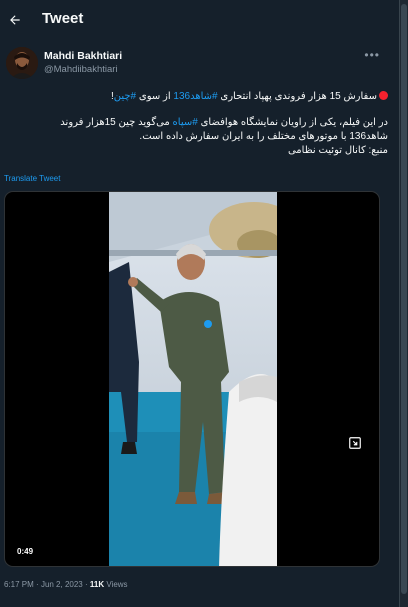 This screenshot has width=408, height=607. Describe the element at coordinates (97, 584) in the screenshot. I see `views-count: 11K` at that location.